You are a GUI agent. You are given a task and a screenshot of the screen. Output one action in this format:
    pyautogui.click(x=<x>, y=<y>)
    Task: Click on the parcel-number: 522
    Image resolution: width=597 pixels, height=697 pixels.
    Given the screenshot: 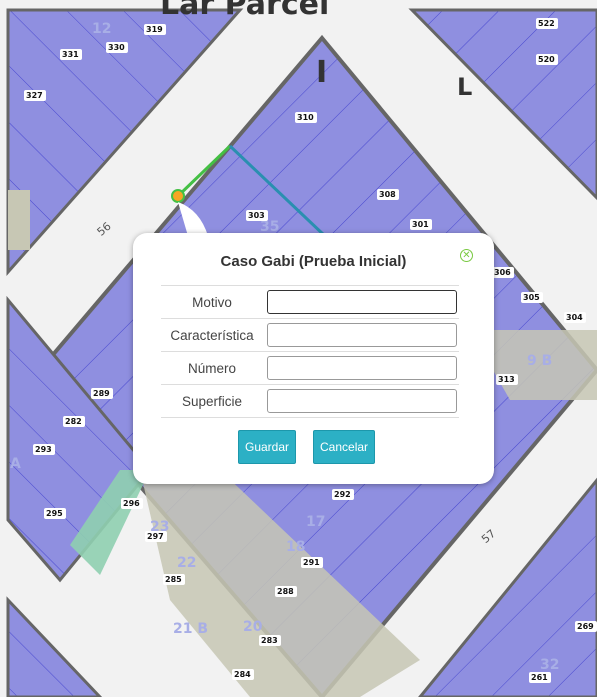 What is the action you would take?
    pyautogui.click(x=546, y=23)
    